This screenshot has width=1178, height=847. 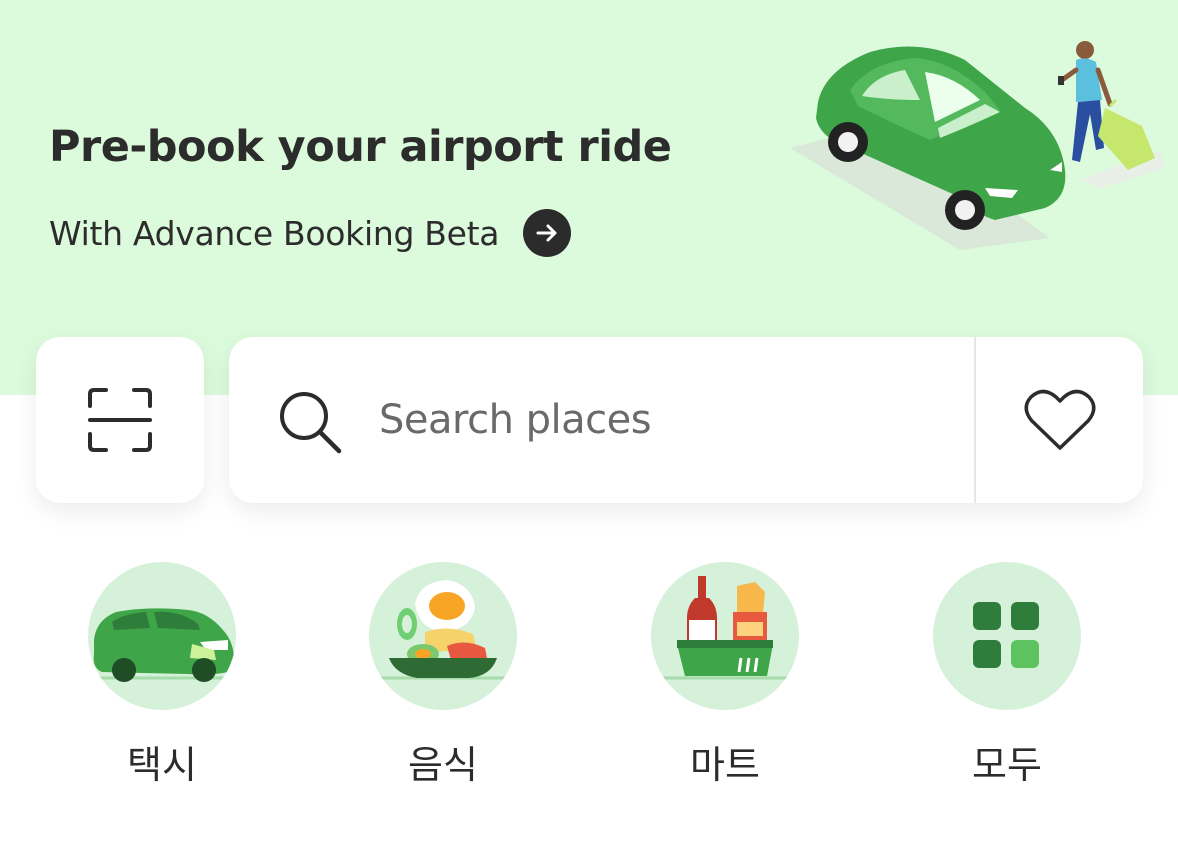 I want to click on service-food: 음식, so click(x=442, y=675).